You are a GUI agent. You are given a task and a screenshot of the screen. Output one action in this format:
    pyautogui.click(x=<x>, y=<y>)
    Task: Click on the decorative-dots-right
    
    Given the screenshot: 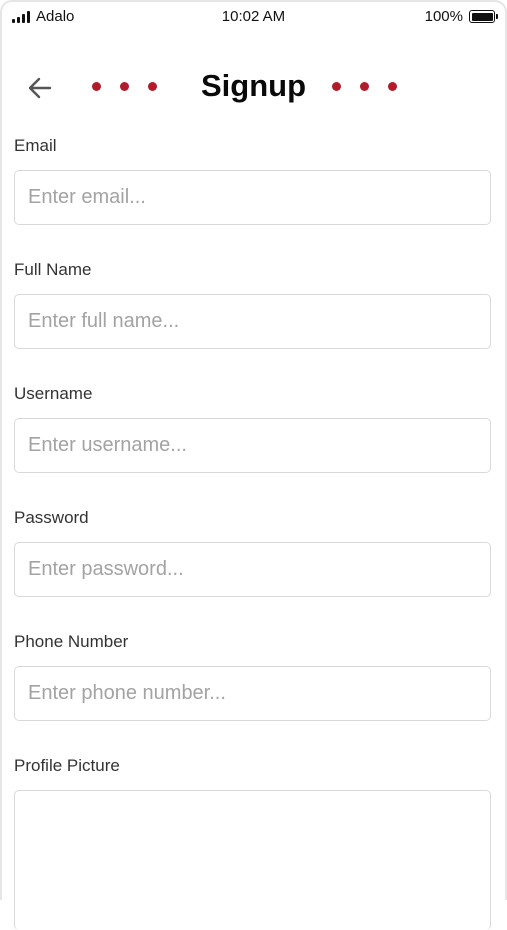 What is the action you would take?
    pyautogui.click(x=364, y=86)
    